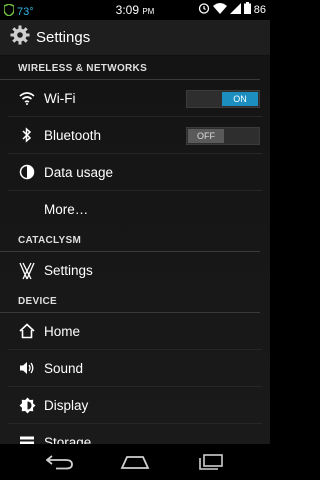 This screenshot has height=480, width=320. I want to click on storage-icon, so click(27, 439).